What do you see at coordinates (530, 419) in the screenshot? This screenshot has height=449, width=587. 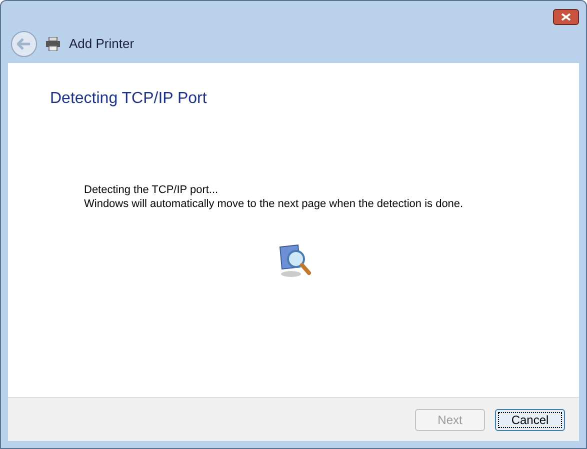 I see `dialog-button: Cancel` at bounding box center [530, 419].